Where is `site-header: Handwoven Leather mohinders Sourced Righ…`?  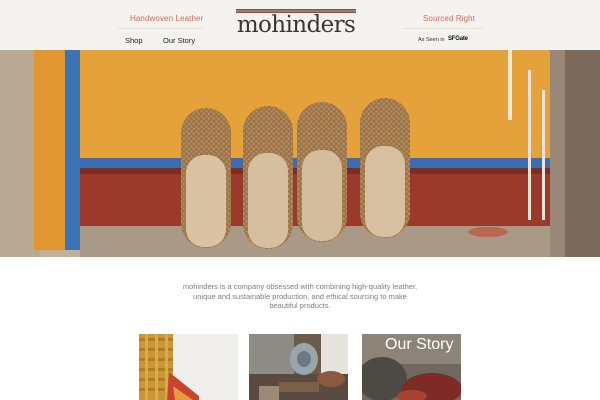 site-header: Handwoven Leather mohinders Sourced Righ… is located at coordinates (300, 25).